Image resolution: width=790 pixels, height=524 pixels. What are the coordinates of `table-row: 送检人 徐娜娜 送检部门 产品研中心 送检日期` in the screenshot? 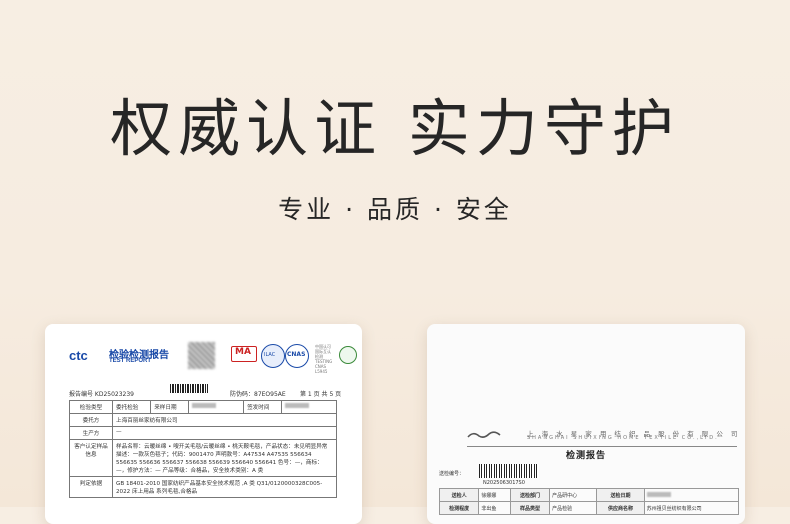 It's located at (589, 495).